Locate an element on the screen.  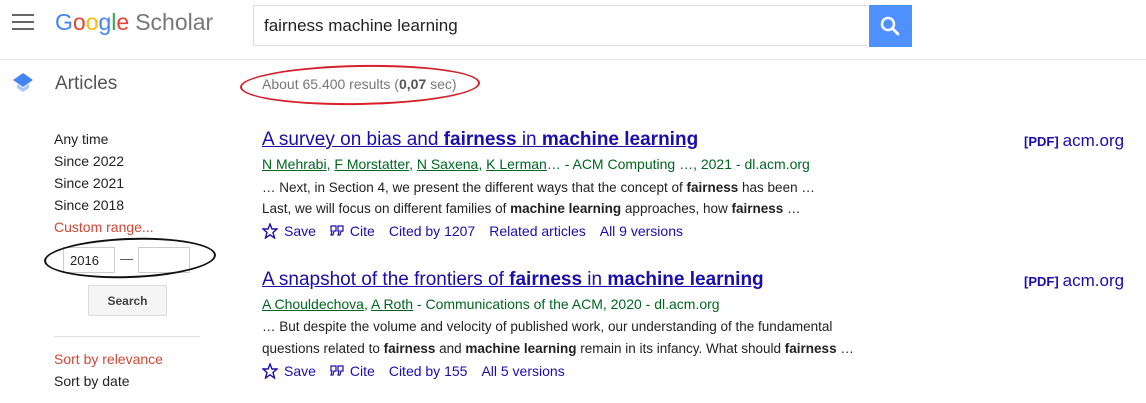
cited-by-link: Cited by 1207 is located at coordinates (432, 231).